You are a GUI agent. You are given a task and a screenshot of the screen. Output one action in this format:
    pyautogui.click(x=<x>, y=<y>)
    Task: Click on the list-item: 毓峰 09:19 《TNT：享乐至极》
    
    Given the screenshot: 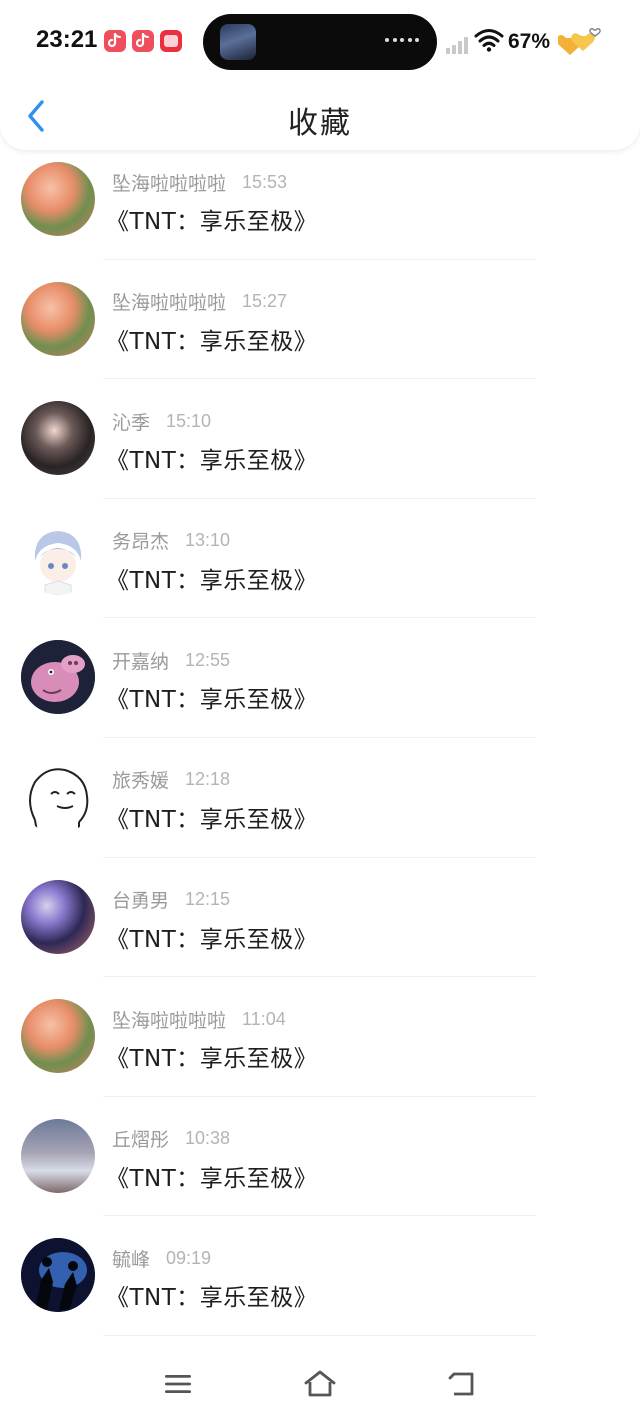 What is the action you would take?
    pyautogui.click(x=320, y=1276)
    